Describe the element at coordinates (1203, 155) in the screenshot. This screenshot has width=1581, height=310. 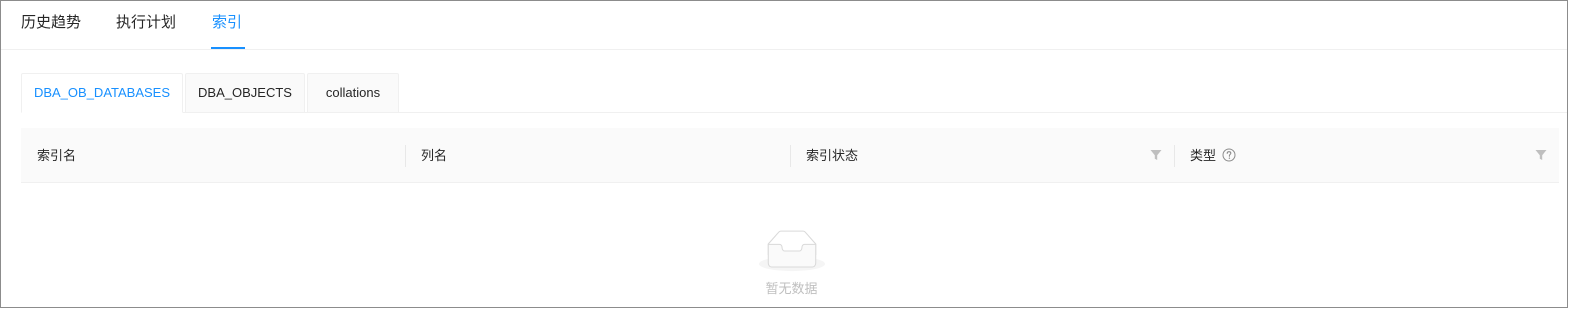
I see `column-header-type: 类型` at that location.